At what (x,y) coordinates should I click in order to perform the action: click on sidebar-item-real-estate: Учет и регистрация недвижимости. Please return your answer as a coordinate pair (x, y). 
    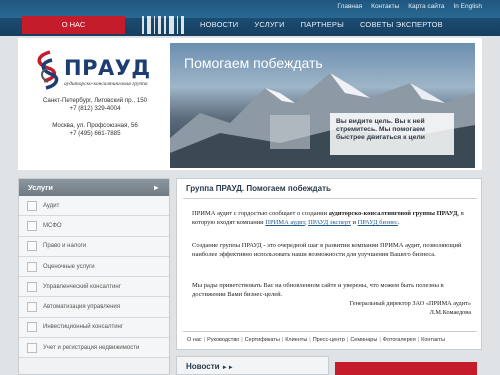
    Looking at the image, I should click on (94, 348).